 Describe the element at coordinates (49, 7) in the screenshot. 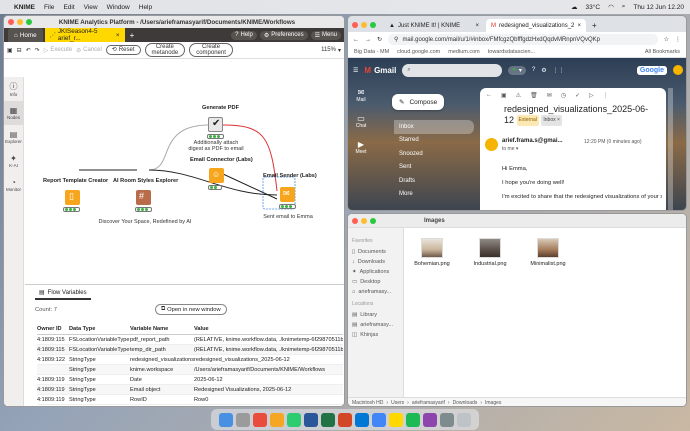

I see `menu-file: File` at that location.